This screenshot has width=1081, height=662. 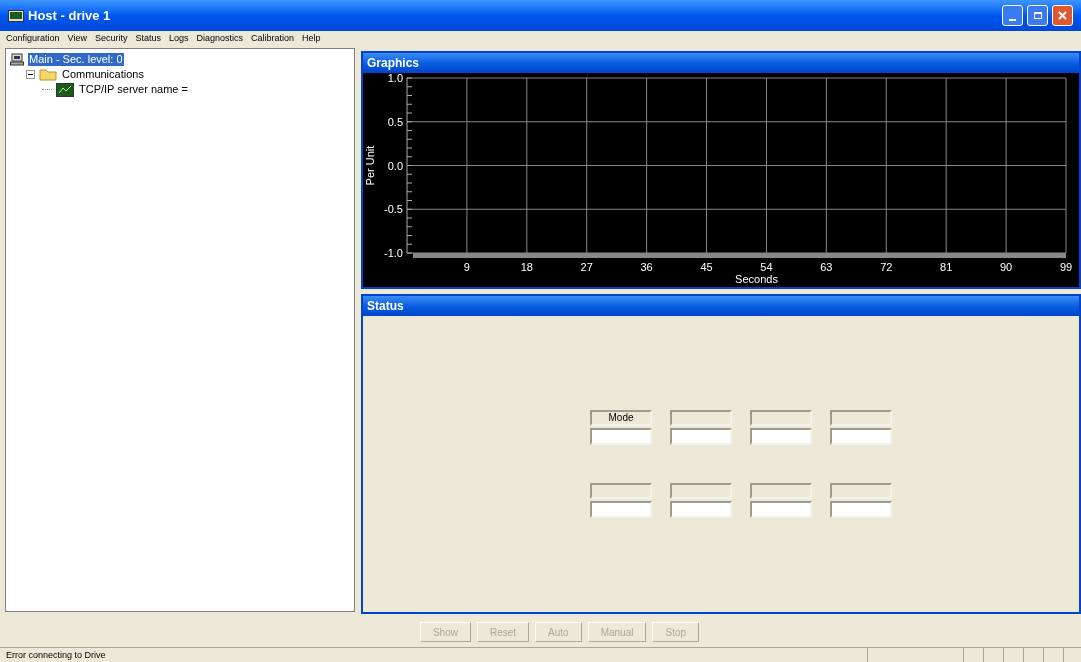 What do you see at coordinates (76, 59) in the screenshot?
I see `tree-item: Main - Sec. level: 0` at bounding box center [76, 59].